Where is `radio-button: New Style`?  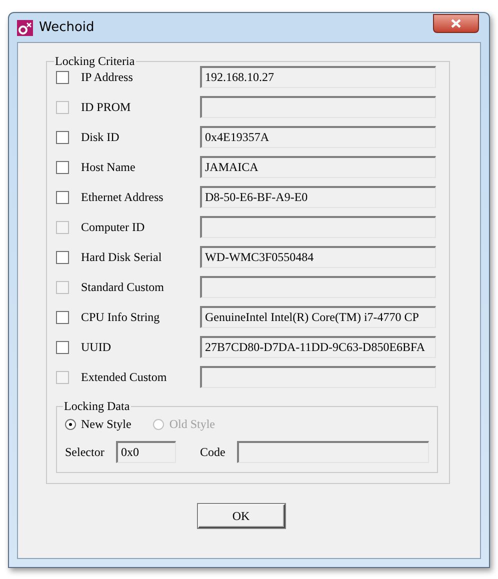
radio-button: New Style is located at coordinates (98, 424).